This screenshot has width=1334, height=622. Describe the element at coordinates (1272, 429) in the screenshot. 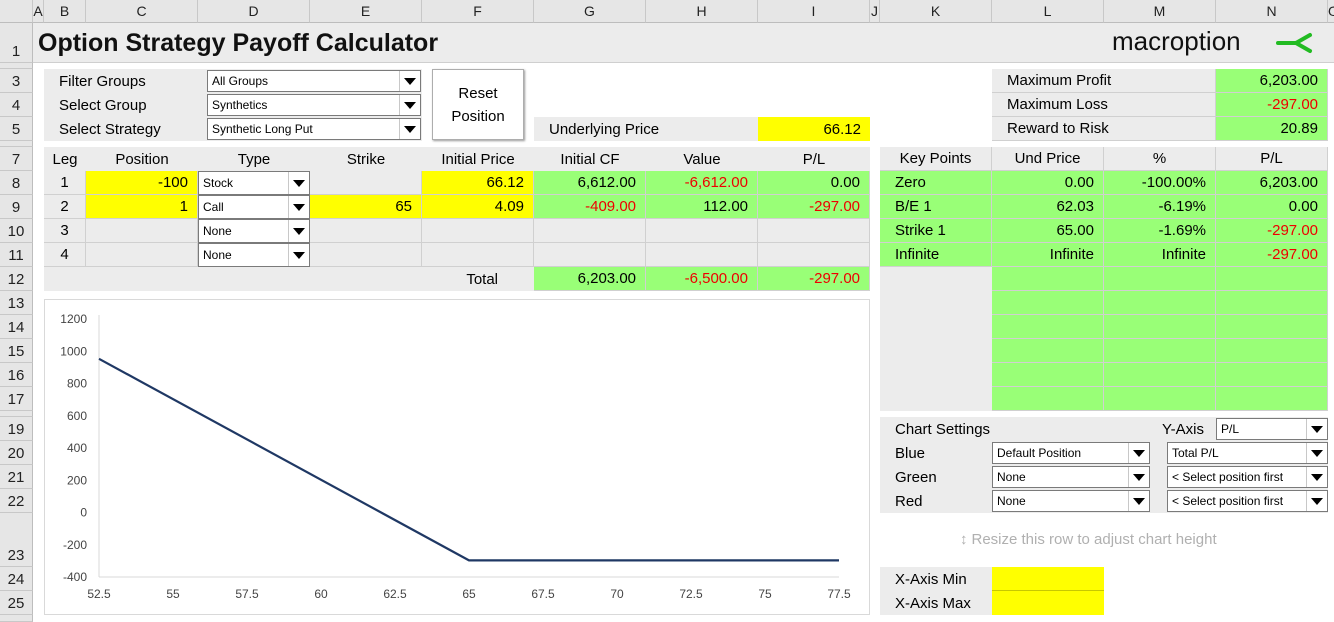

I see `y-axis-dropdown: P/L` at that location.